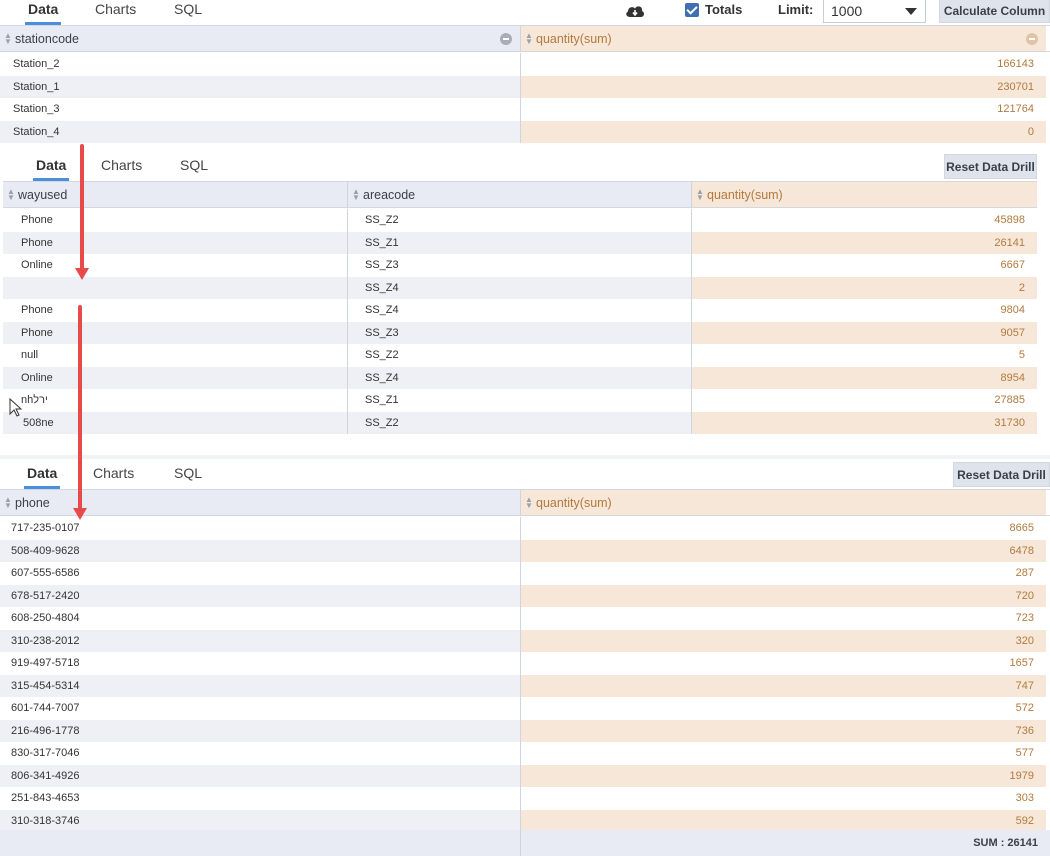 The image size is (1050, 856). What do you see at coordinates (523, 595) in the screenshot?
I see `table-row: 678-517-2420 720` at bounding box center [523, 595].